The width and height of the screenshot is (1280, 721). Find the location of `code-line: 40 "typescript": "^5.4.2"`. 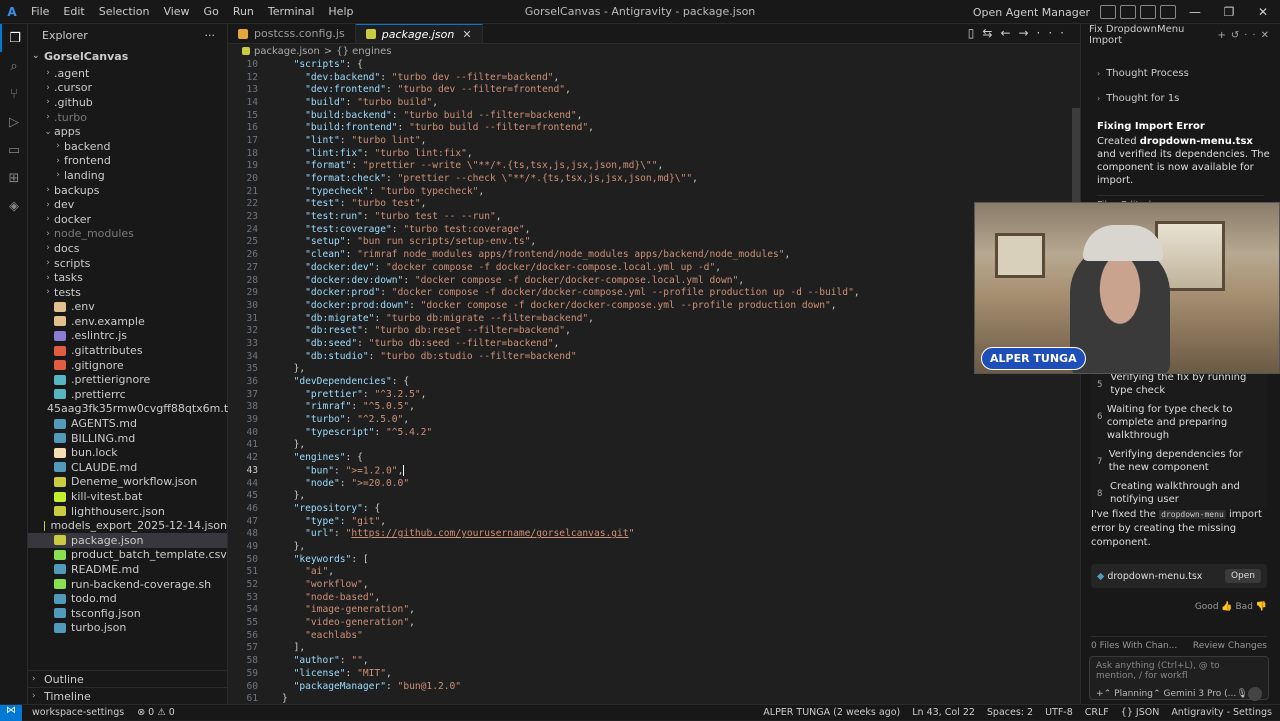

code-line: 40 "typescript": "^5.4.2" is located at coordinates (654, 432).